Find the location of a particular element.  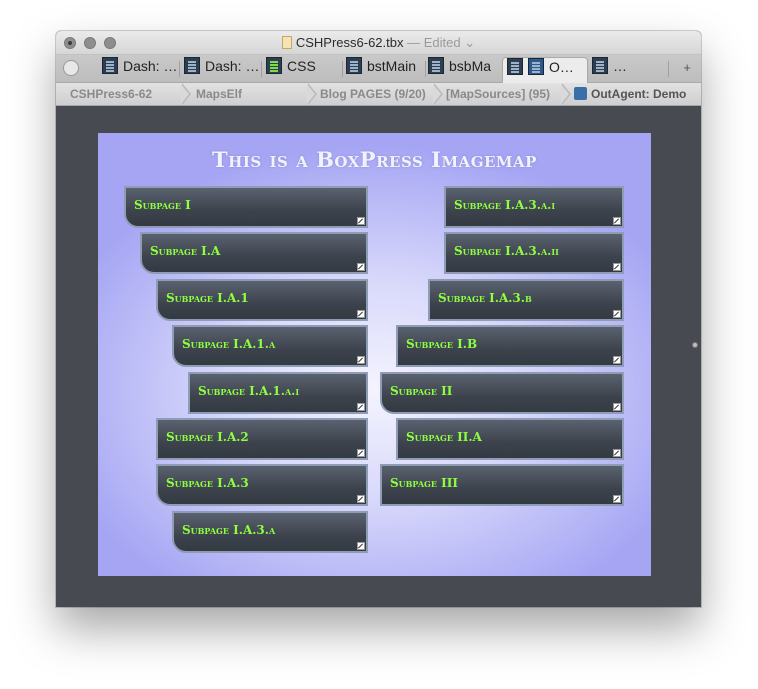

imagemap-box-subpage-i-a-1-a-i: Subpage I.A.1.a.i is located at coordinates (278, 393).